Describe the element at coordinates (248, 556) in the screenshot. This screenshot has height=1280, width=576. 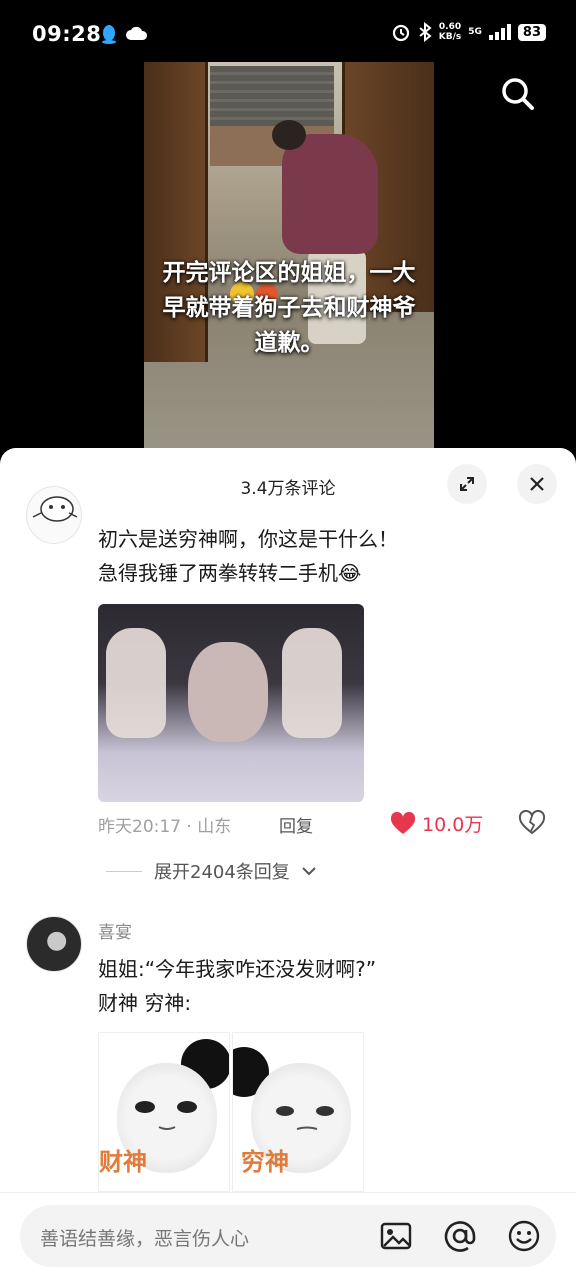
I see `comment-text: 初六是送穷神啊，你这是干什么！ 急得我锤了两拳转转二手机😂` at that location.